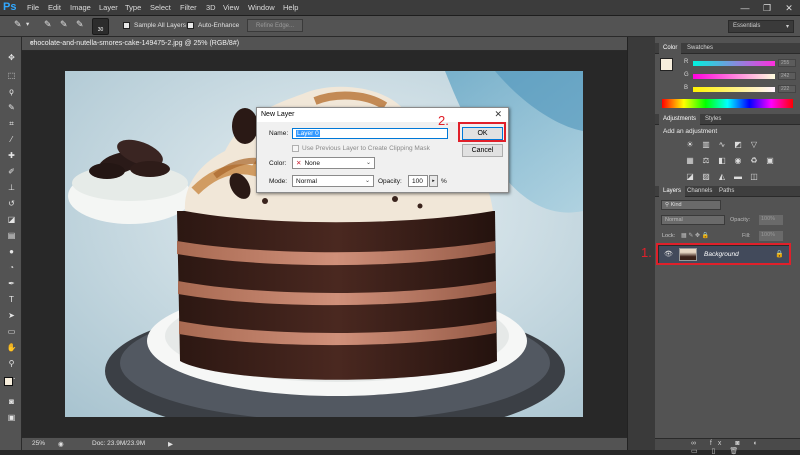 The image size is (800, 455). I want to click on clipping-mask-checkbox, so click(295, 148).